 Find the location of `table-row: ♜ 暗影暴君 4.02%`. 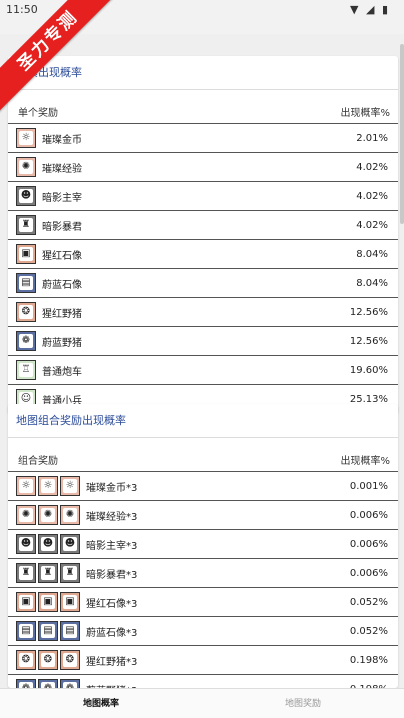

table-row: ♜ 暗影暴君 4.02% is located at coordinates (203, 225).